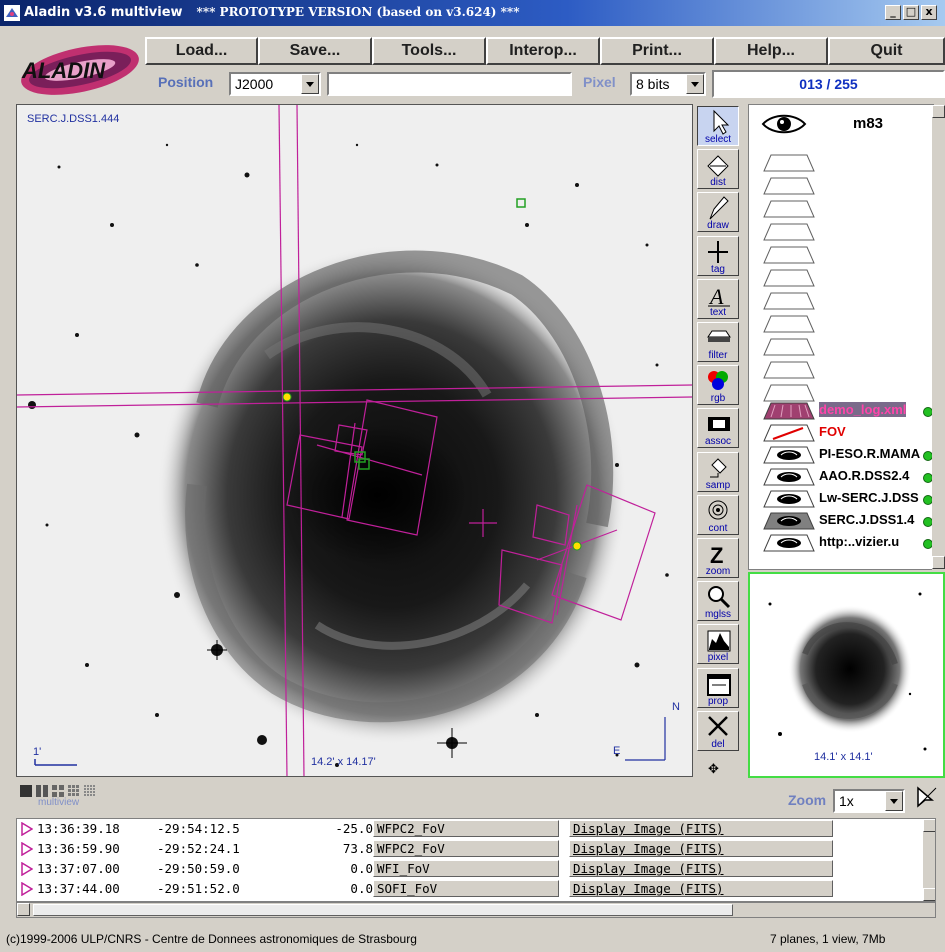  What do you see at coordinates (719, 641) in the screenshot?
I see `histogram-icon` at bounding box center [719, 641].